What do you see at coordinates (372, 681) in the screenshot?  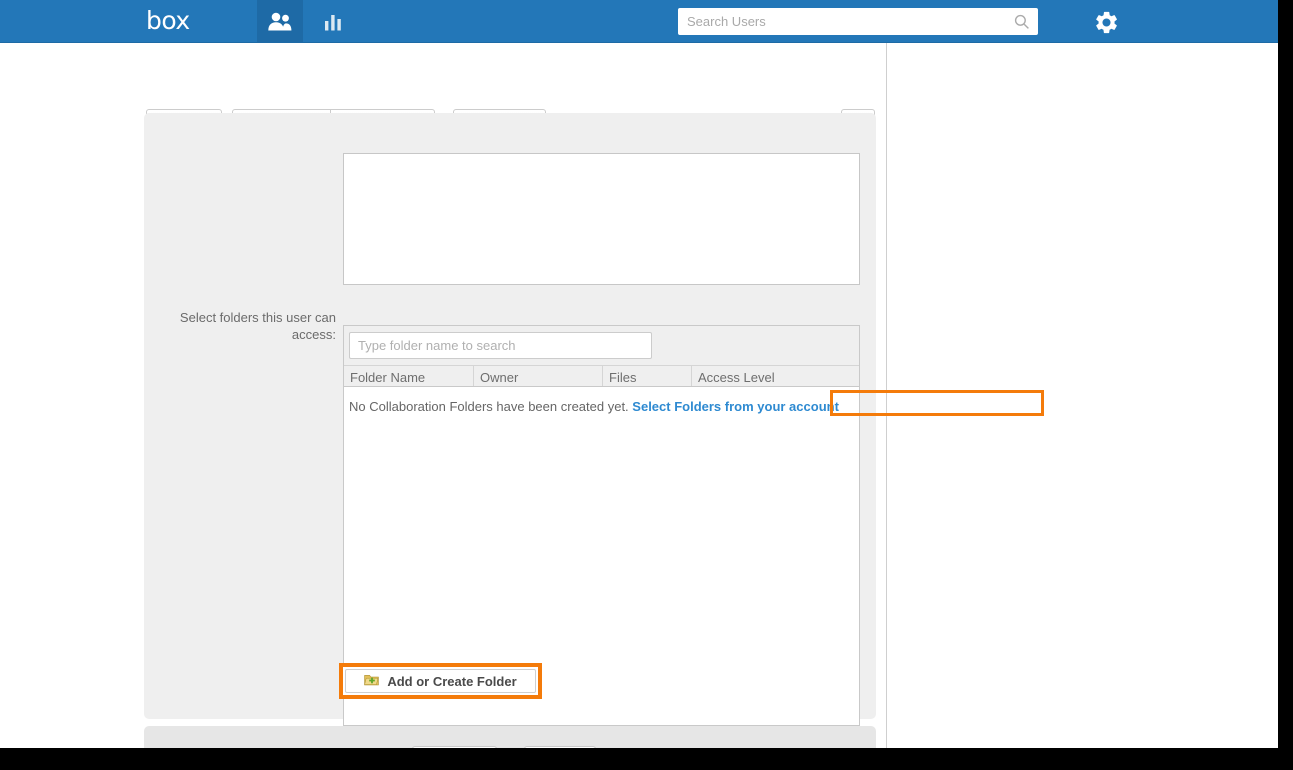 I see `folder-plus-icon` at bounding box center [372, 681].